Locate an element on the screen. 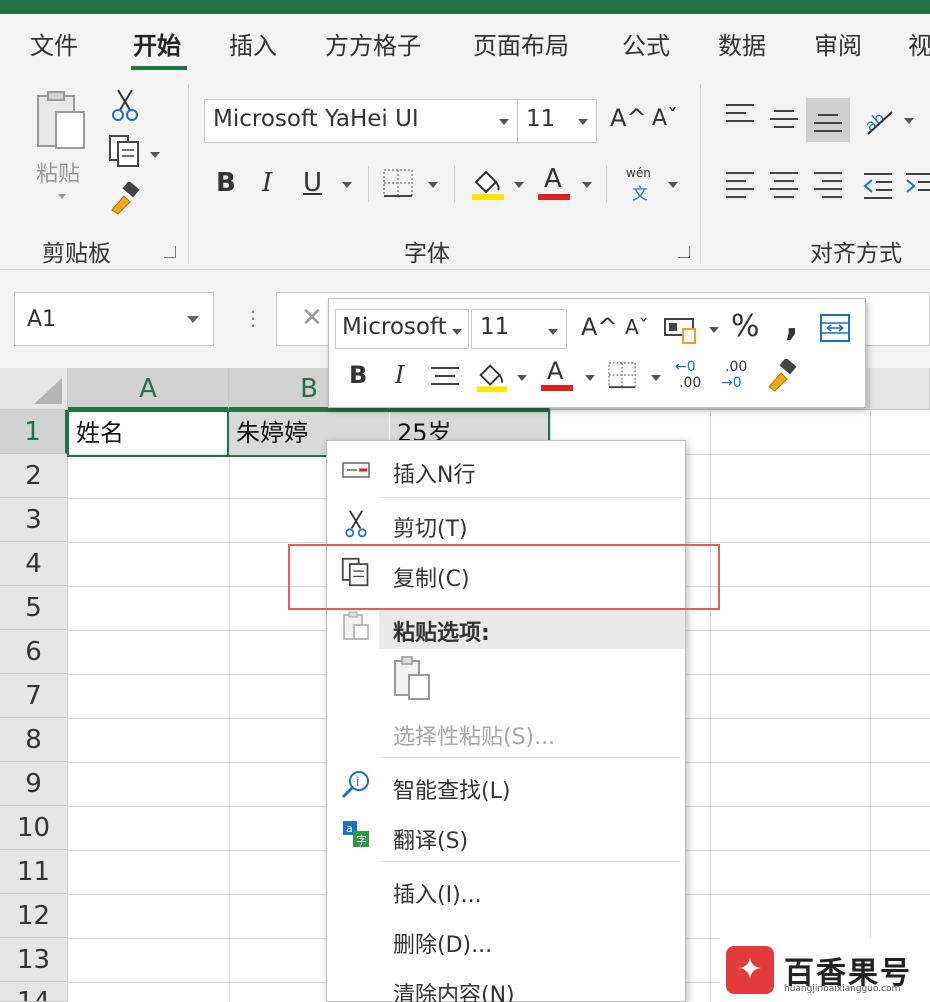 The image size is (930, 1002). italic-button: I is located at coordinates (267, 183).